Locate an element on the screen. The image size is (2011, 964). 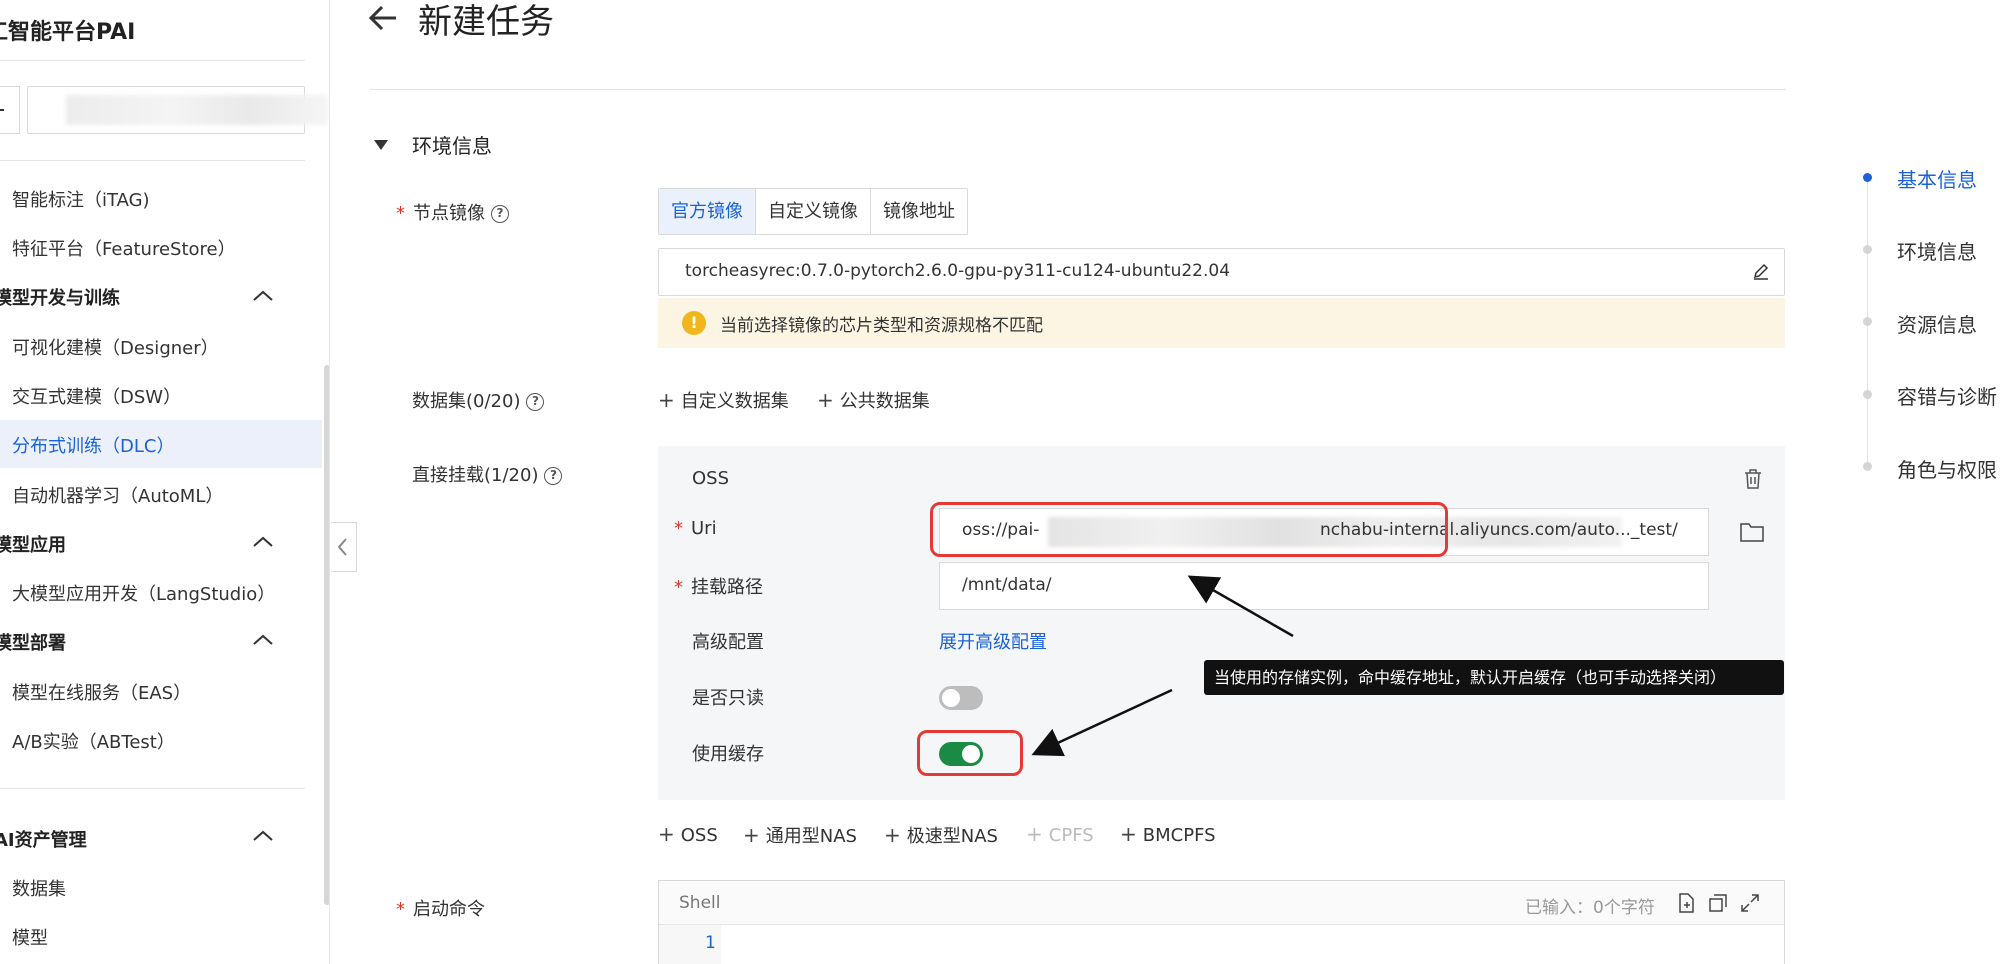
sidebar-collapse-button is located at coordinates (344, 547).